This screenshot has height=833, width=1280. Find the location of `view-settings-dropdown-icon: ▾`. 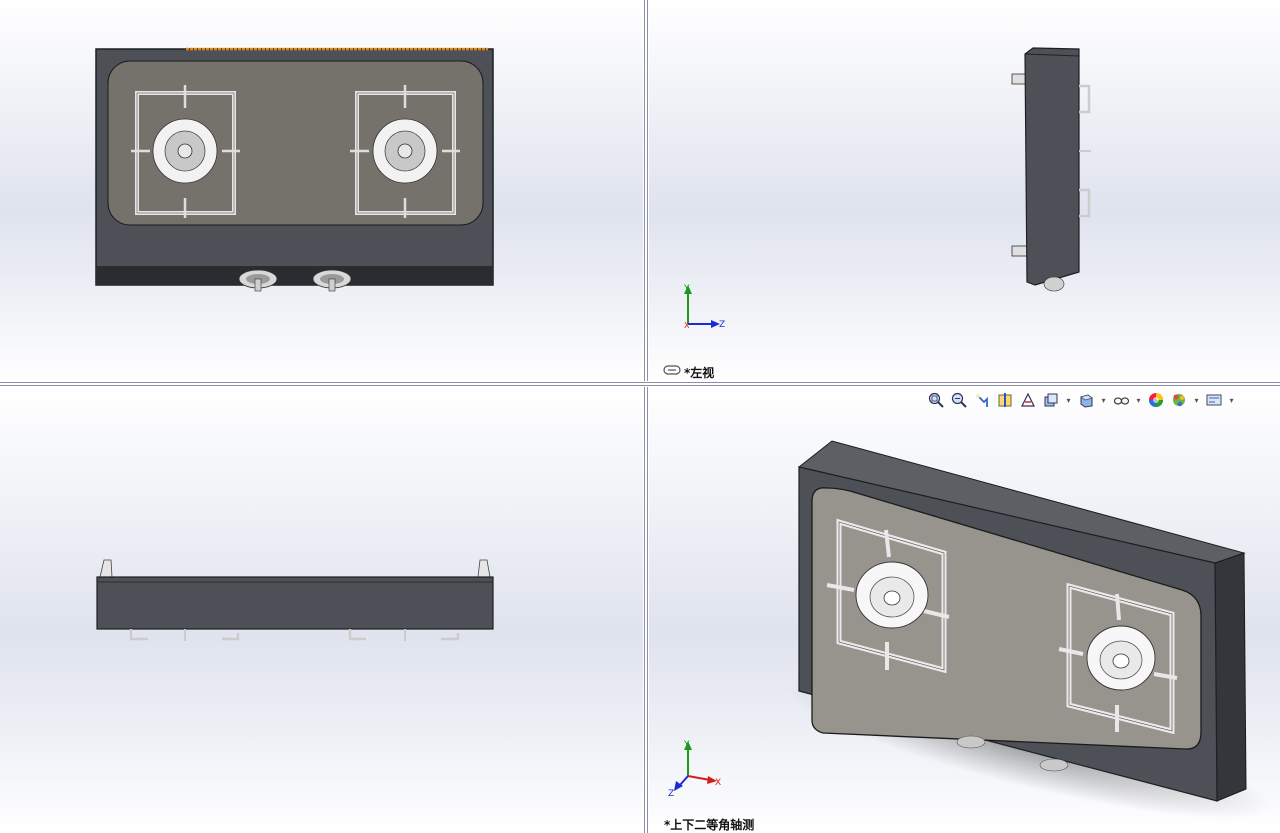

view-settings-dropdown-icon: ▾ is located at coordinates (1231, 400).